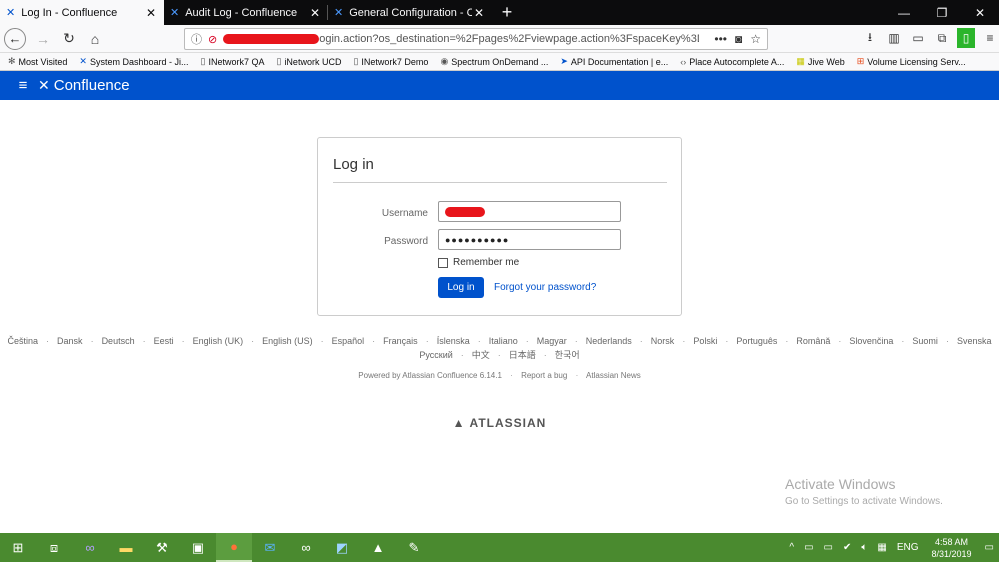 The image size is (999, 562). Describe the element at coordinates (507, 12) in the screenshot. I see `new-tab-button: +` at that location.